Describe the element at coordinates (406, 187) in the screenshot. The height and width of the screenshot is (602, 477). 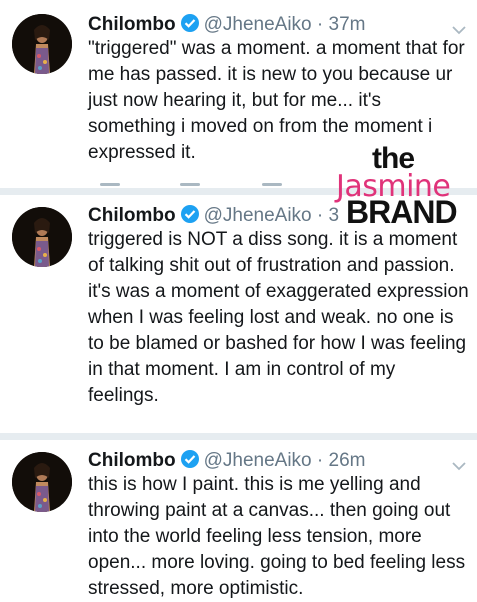
I see `brand-watermark: the Jasmine BRAND` at that location.